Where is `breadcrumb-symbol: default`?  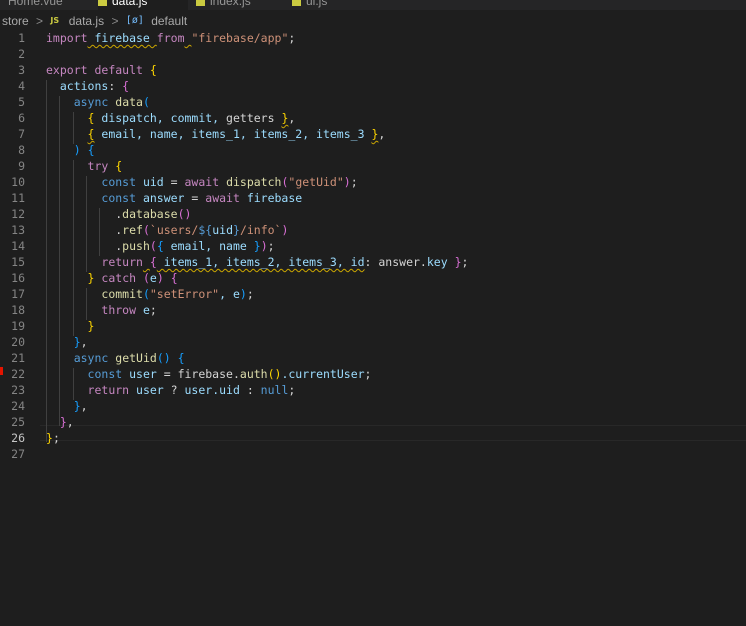
breadcrumb-symbol: default is located at coordinates (169, 21).